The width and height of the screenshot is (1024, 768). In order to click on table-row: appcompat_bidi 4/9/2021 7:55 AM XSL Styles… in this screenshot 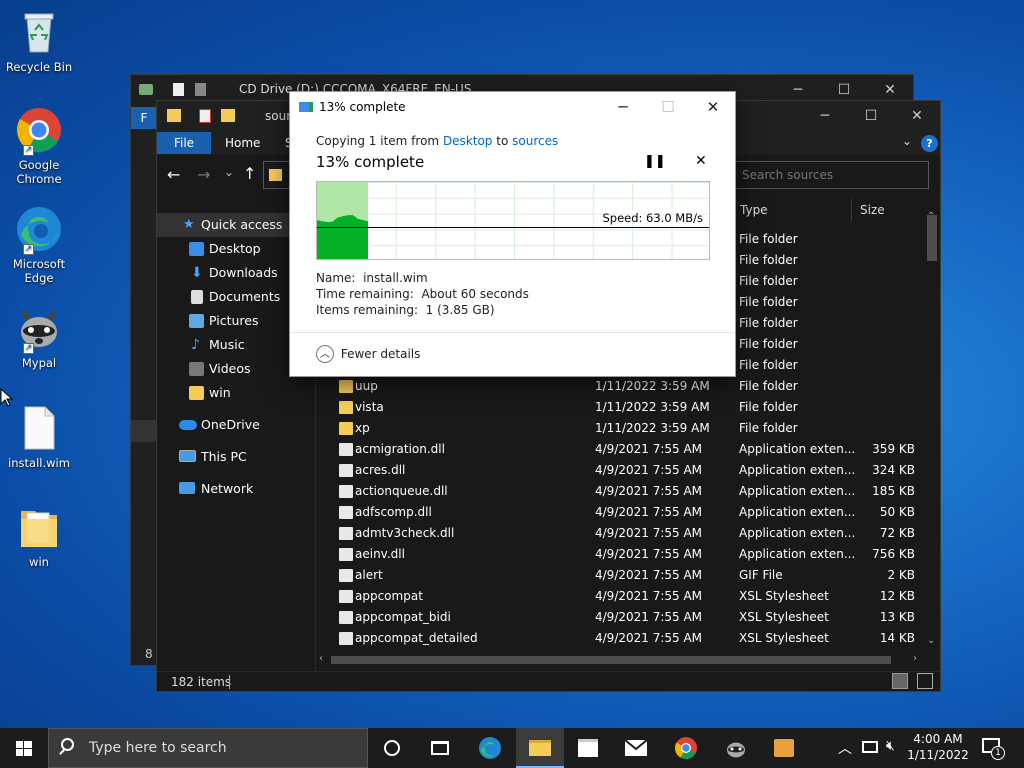, I will do `click(617, 617)`.